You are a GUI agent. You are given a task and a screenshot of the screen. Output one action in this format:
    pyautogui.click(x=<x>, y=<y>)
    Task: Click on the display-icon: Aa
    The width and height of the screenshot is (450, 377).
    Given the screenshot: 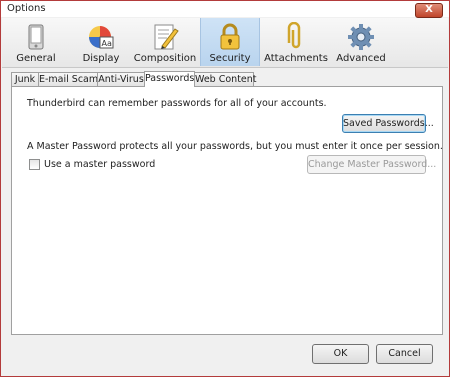 What is the action you would take?
    pyautogui.click(x=101, y=37)
    